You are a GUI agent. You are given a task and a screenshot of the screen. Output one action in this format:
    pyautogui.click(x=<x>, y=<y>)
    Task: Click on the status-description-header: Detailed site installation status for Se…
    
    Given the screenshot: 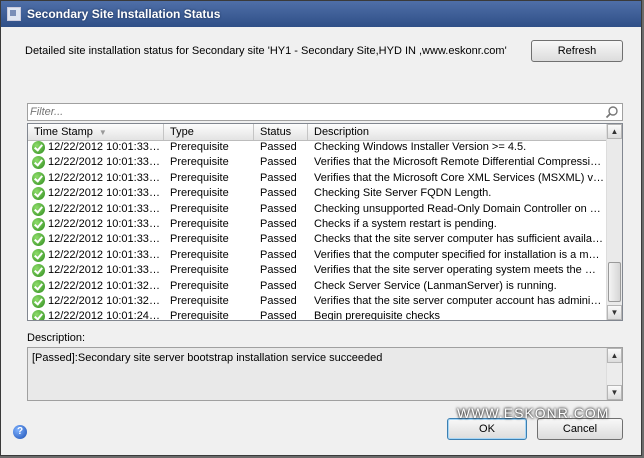 What is the action you would take?
    pyautogui.click(x=266, y=51)
    